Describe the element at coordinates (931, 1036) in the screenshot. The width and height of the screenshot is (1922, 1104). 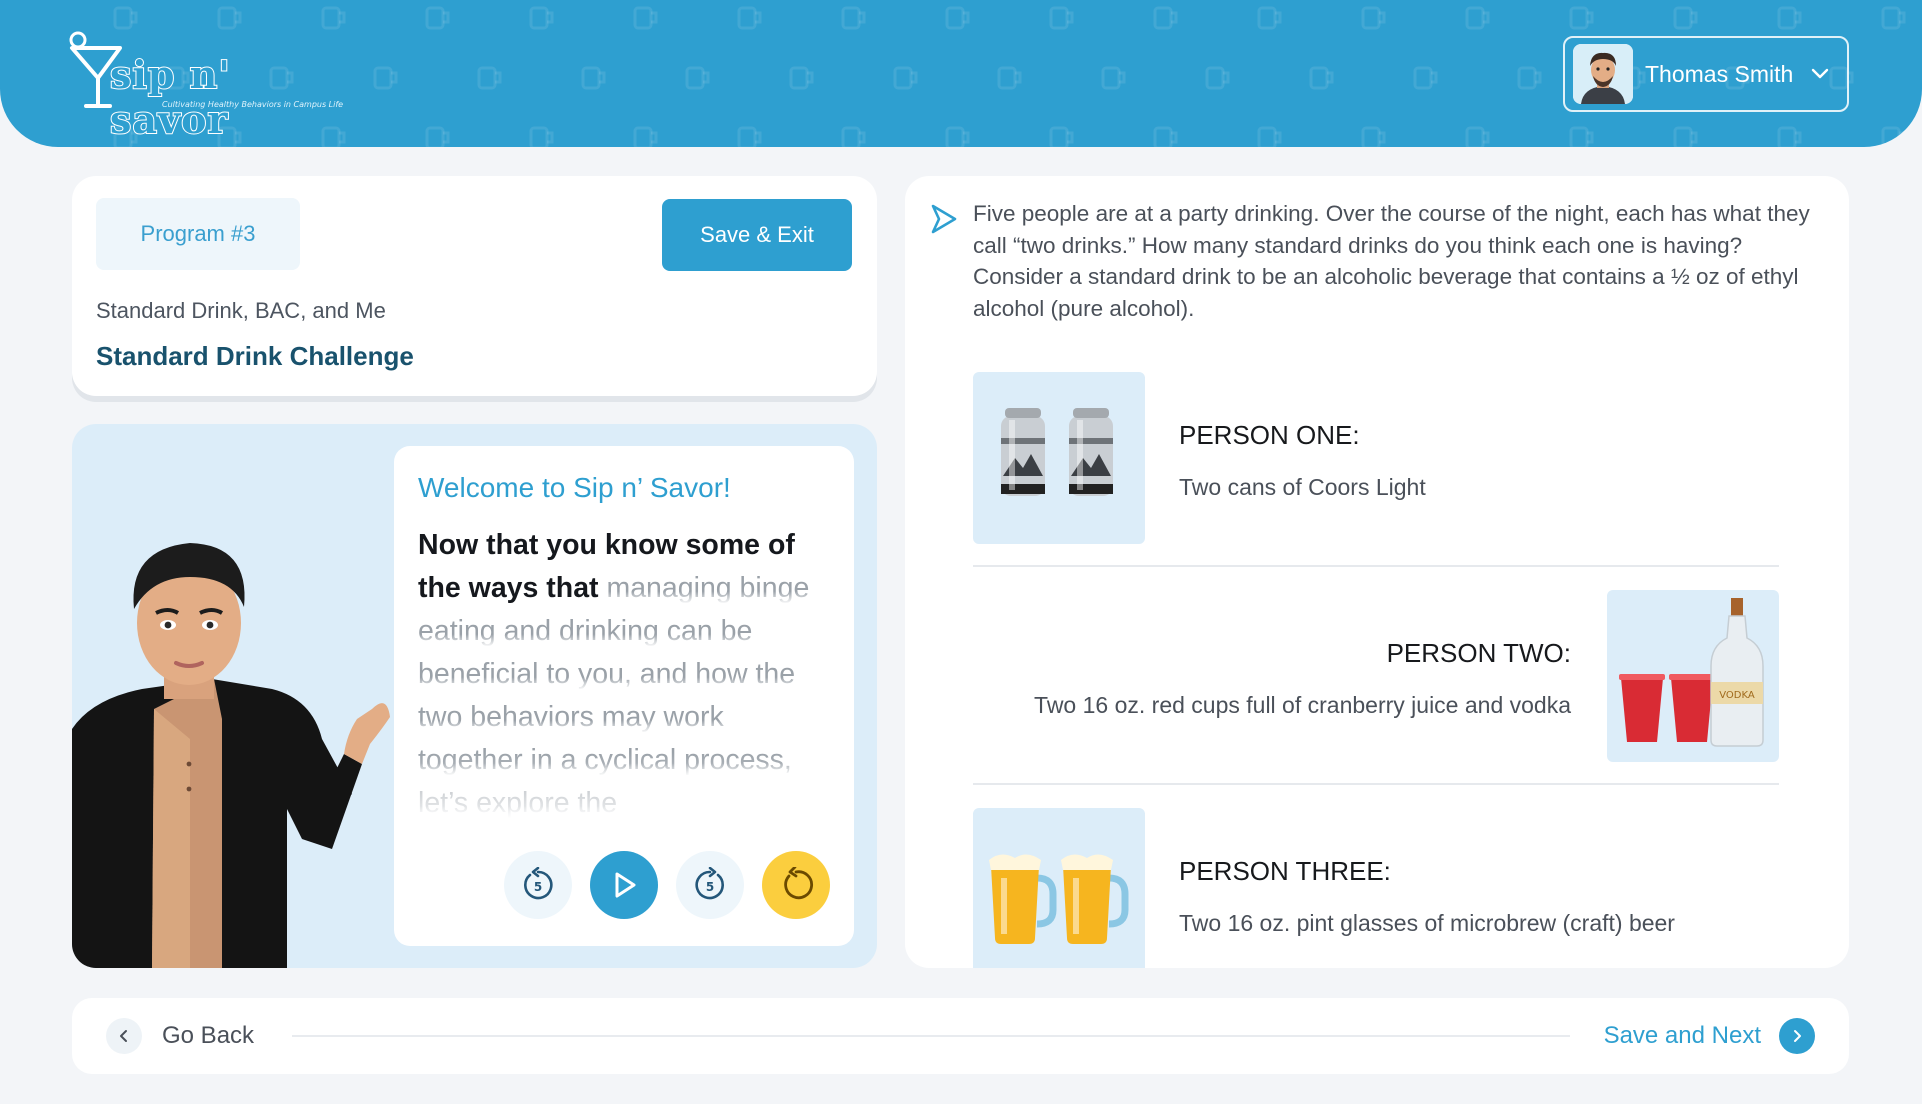
I see `progress-line` at that location.